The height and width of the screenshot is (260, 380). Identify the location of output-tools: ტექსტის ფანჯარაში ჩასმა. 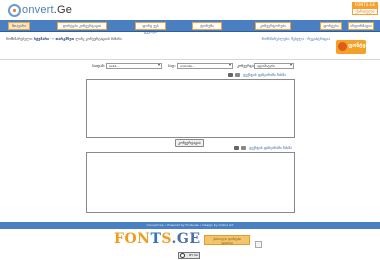
(266, 148).